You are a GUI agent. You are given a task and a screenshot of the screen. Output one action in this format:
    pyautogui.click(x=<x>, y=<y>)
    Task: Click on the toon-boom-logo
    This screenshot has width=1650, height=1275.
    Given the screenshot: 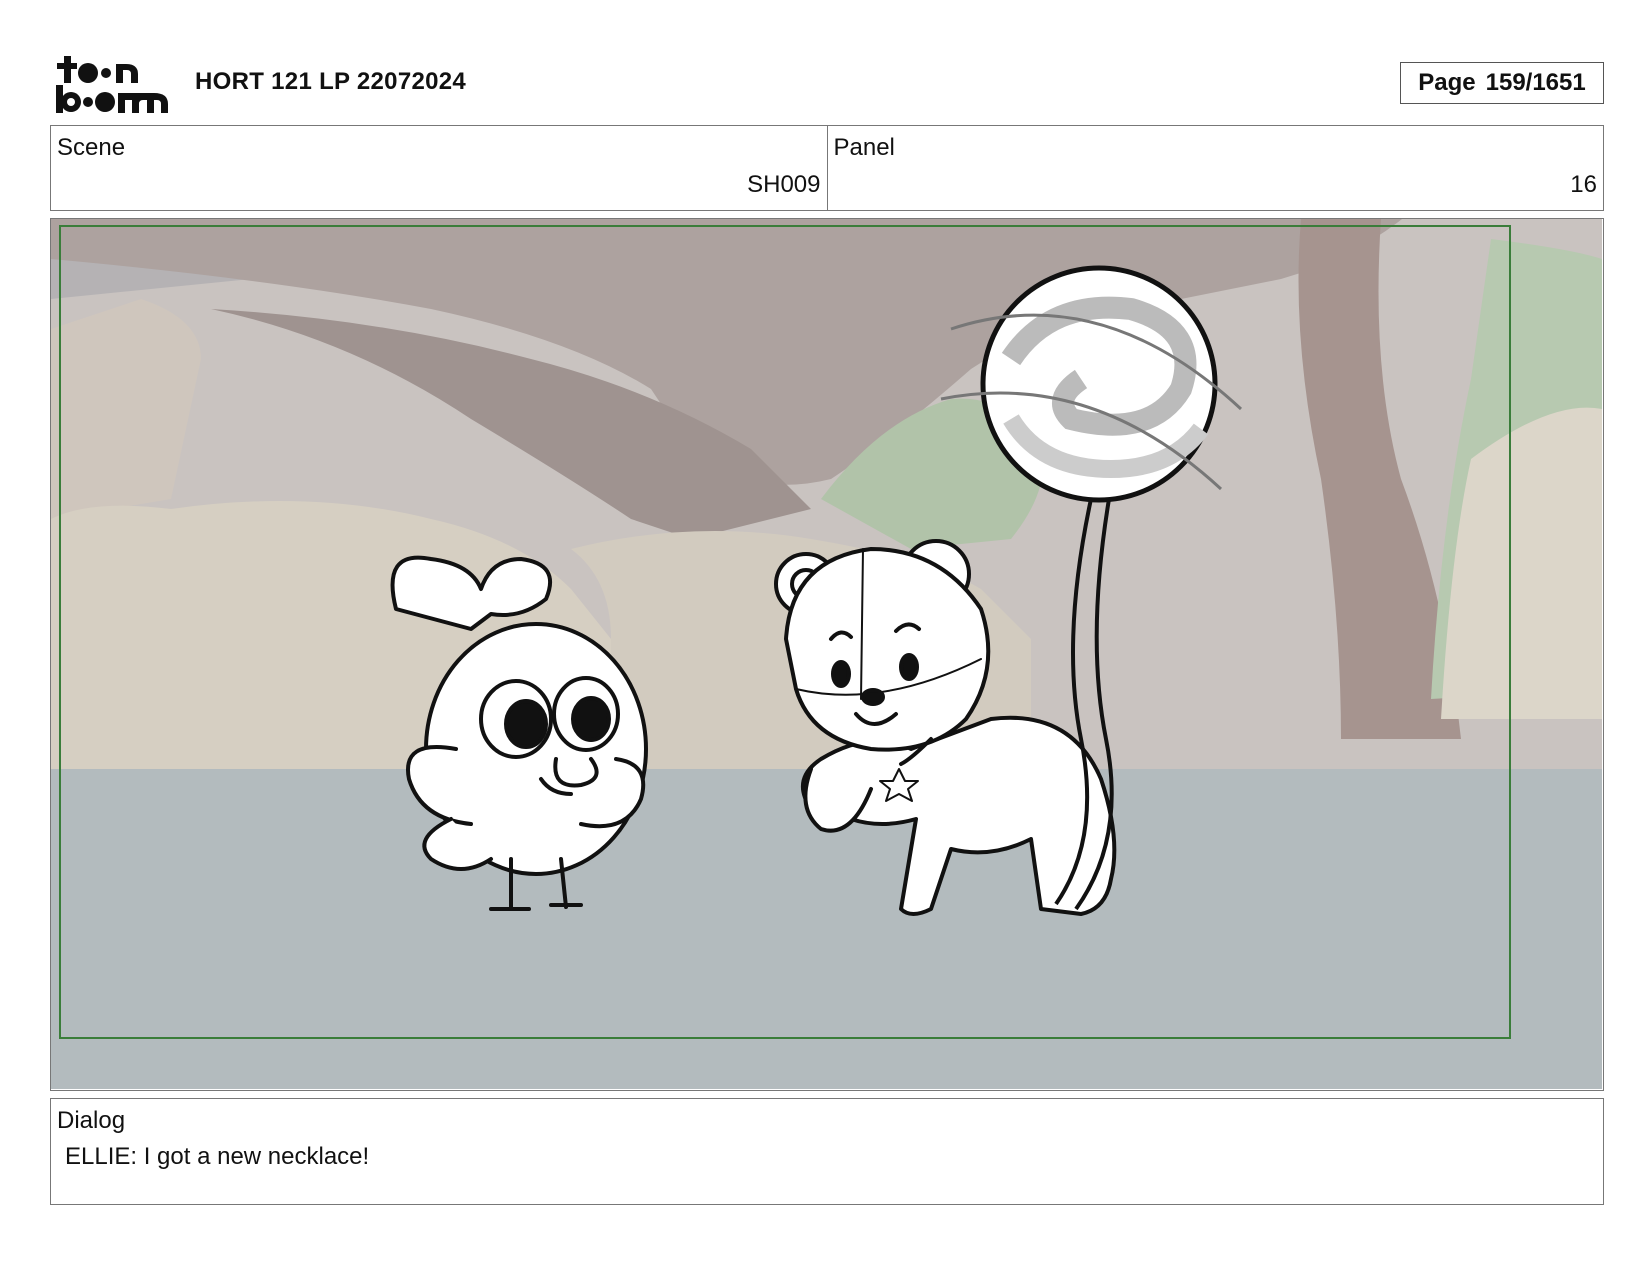 What is the action you would take?
    pyautogui.click(x=113, y=85)
    